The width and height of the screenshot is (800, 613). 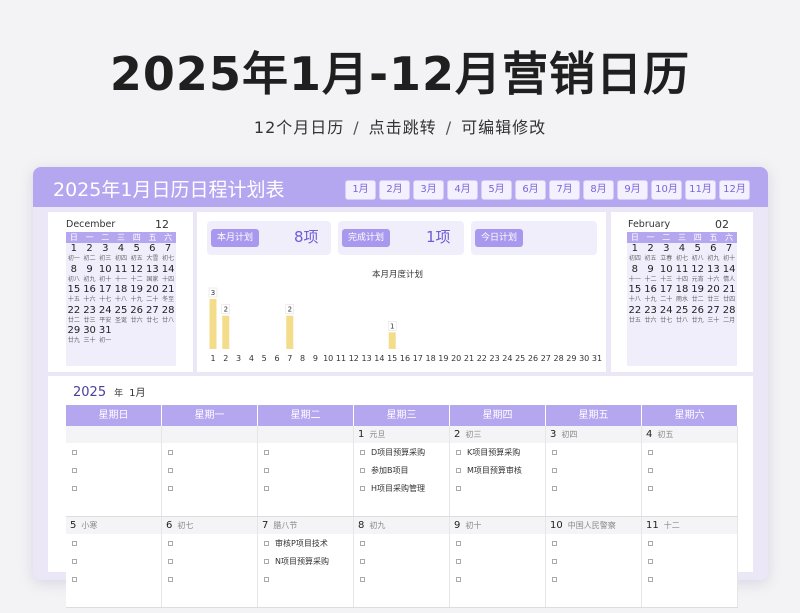 I want to click on mini-day-cell: 12 元宵, so click(x=698, y=274).